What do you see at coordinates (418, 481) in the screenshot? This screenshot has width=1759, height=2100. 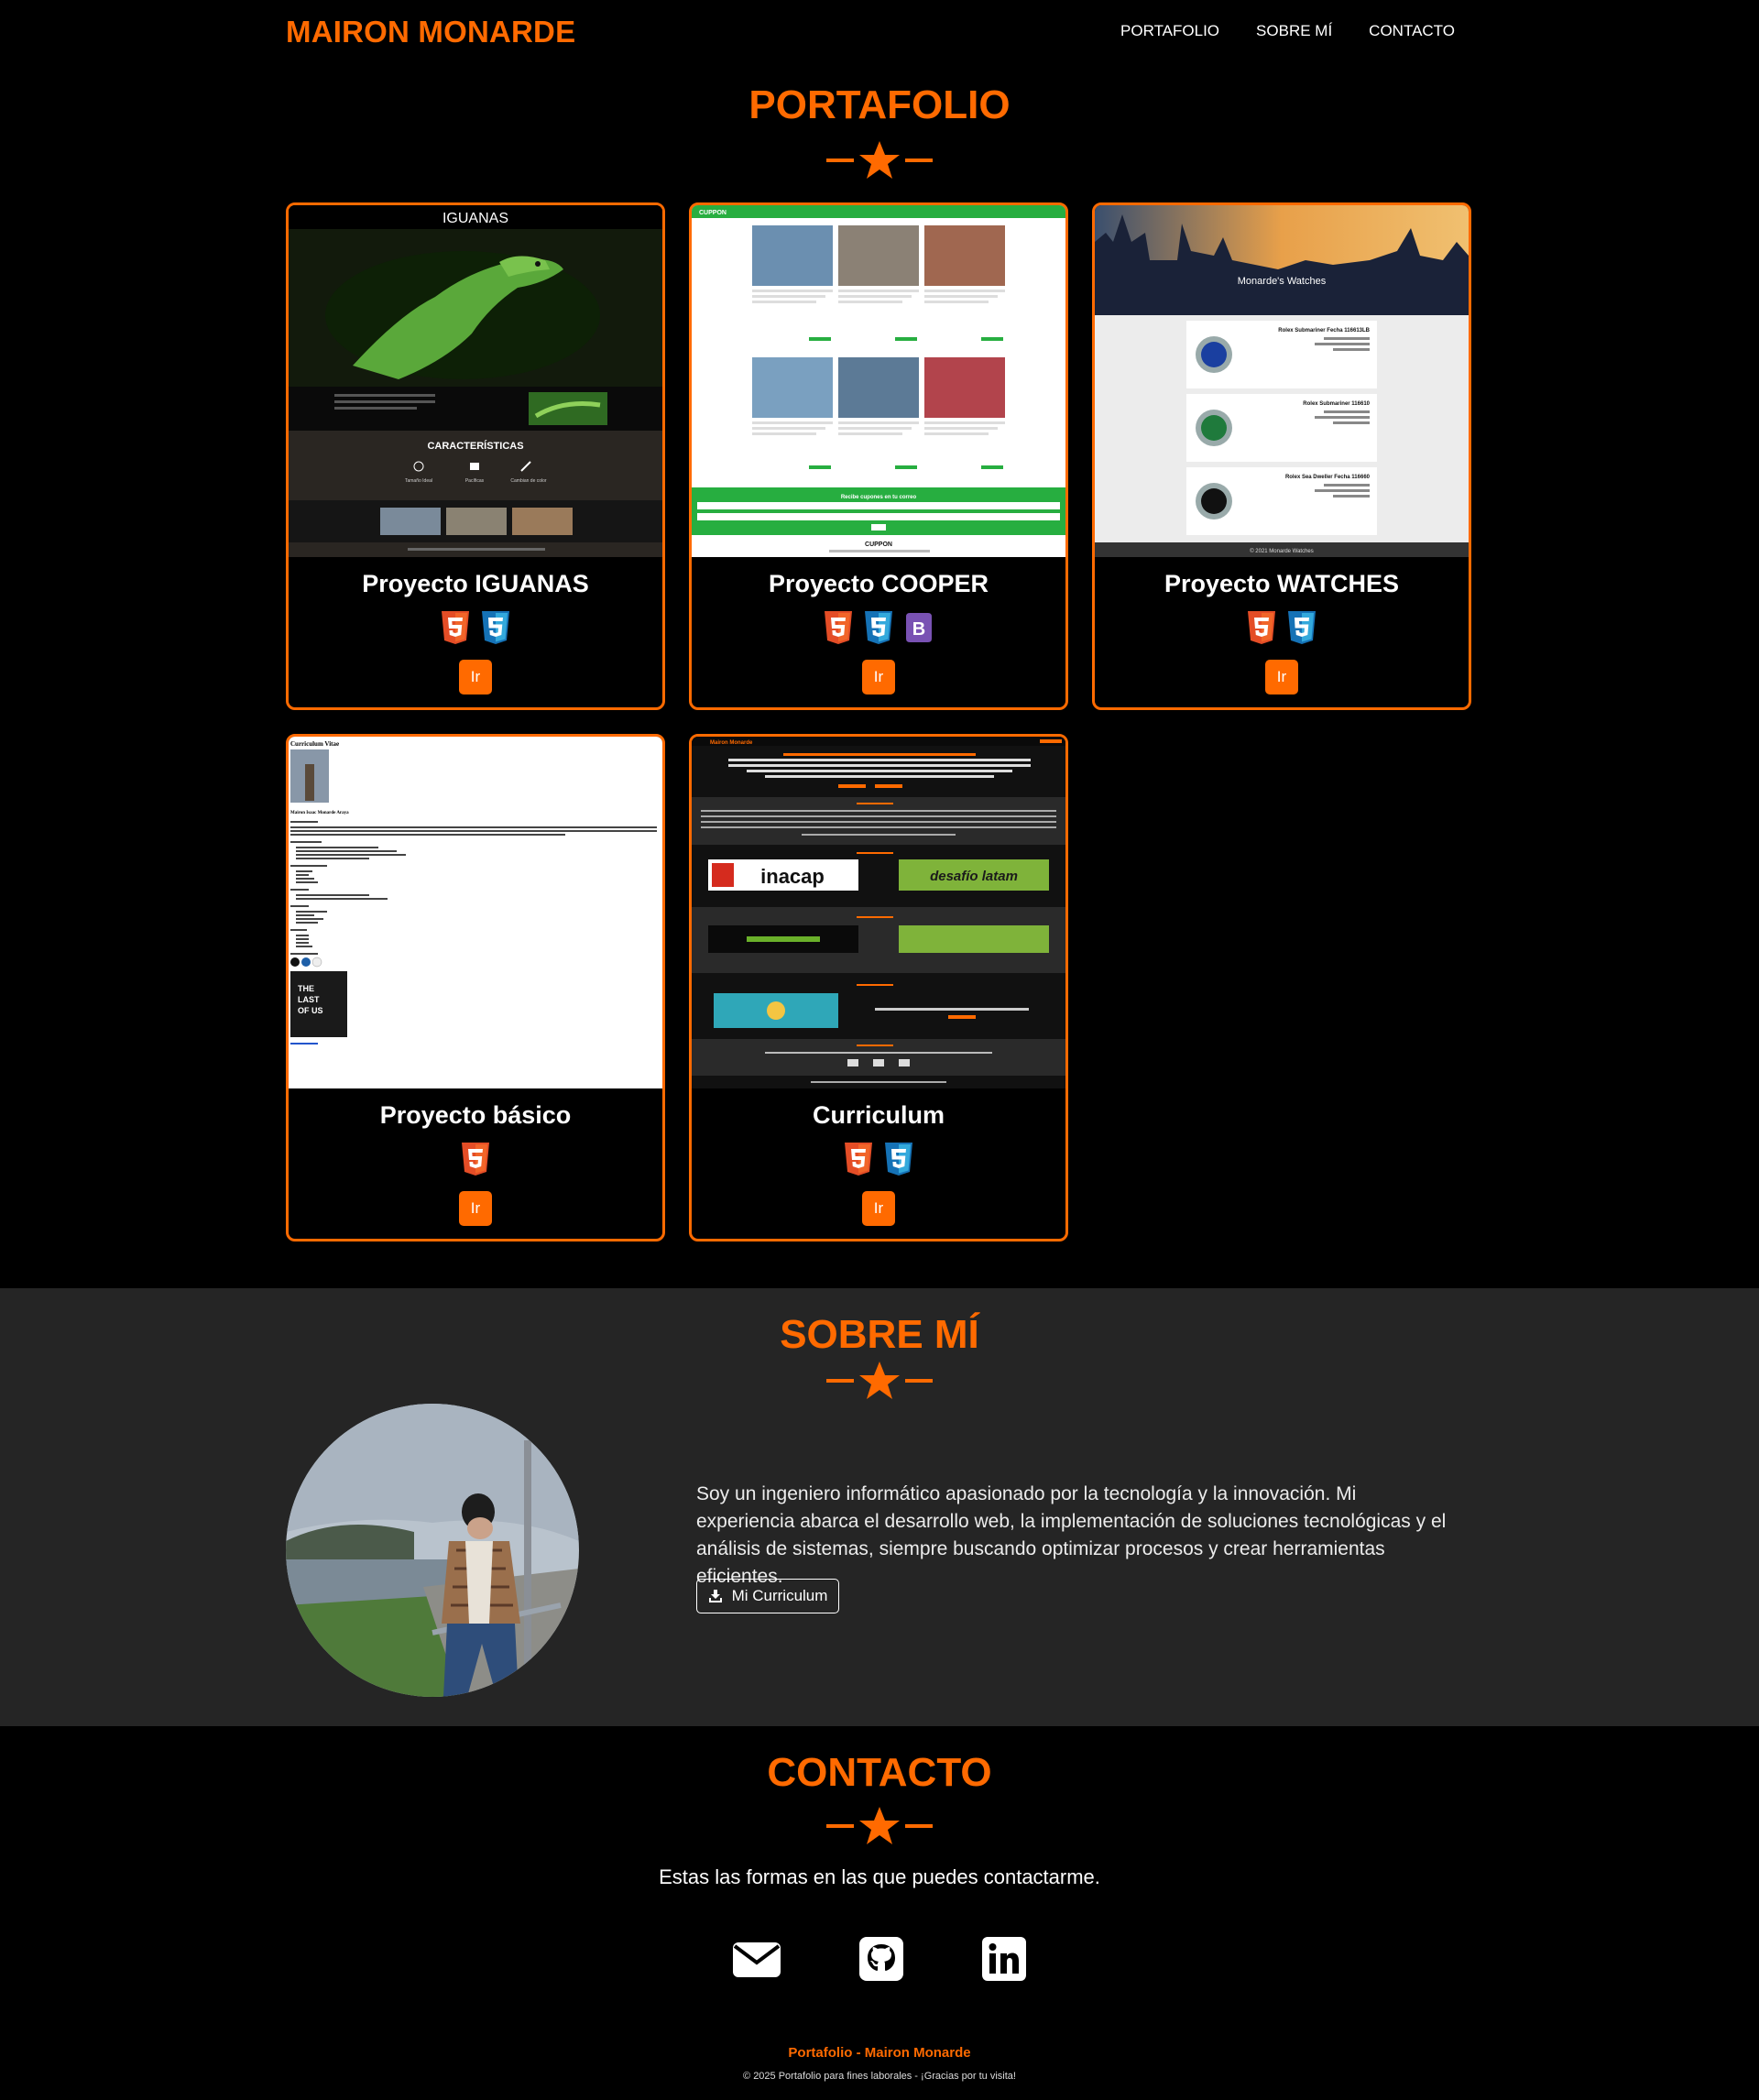 I see `svg-text: Tamaño Ideal` at bounding box center [418, 481].